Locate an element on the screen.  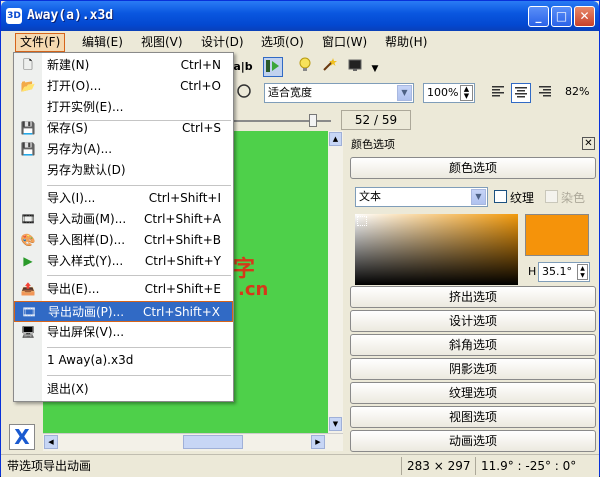
hue-value: 35.1° is located at coordinates (557, 271).